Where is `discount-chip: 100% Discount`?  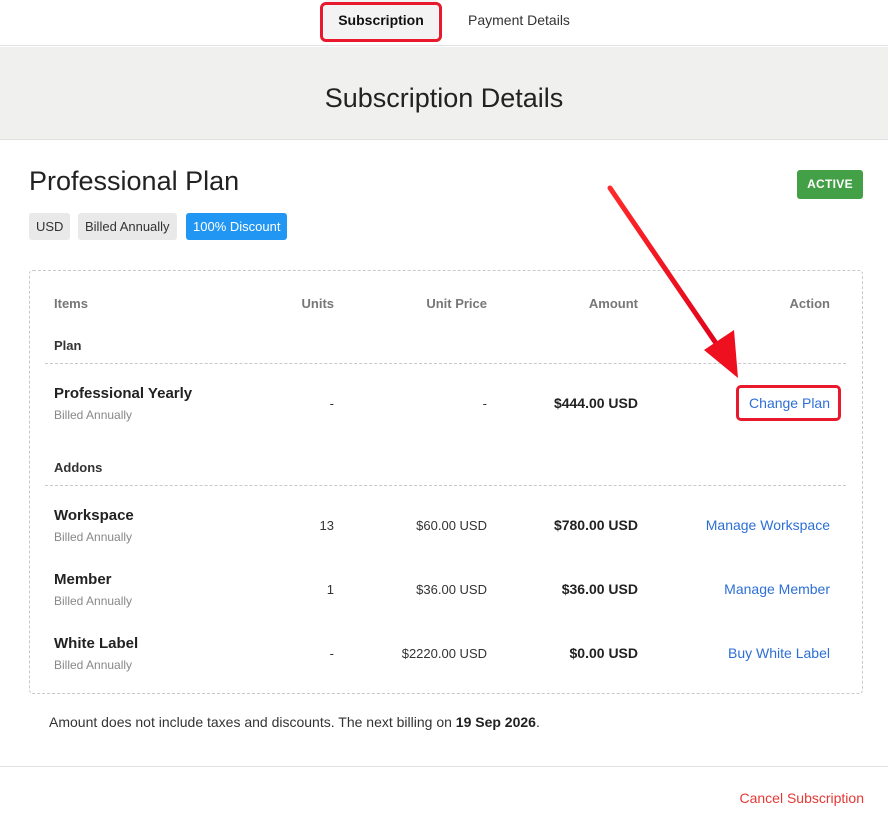 discount-chip: 100% Discount is located at coordinates (237, 226).